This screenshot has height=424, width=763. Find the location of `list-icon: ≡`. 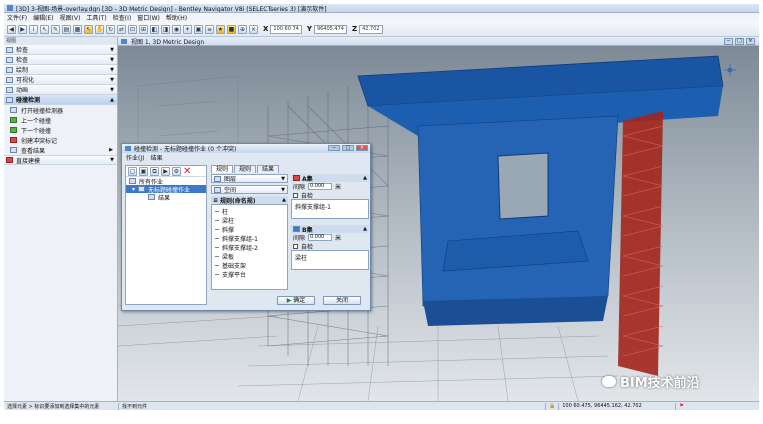

list-icon: ≡ is located at coordinates (216, 200).